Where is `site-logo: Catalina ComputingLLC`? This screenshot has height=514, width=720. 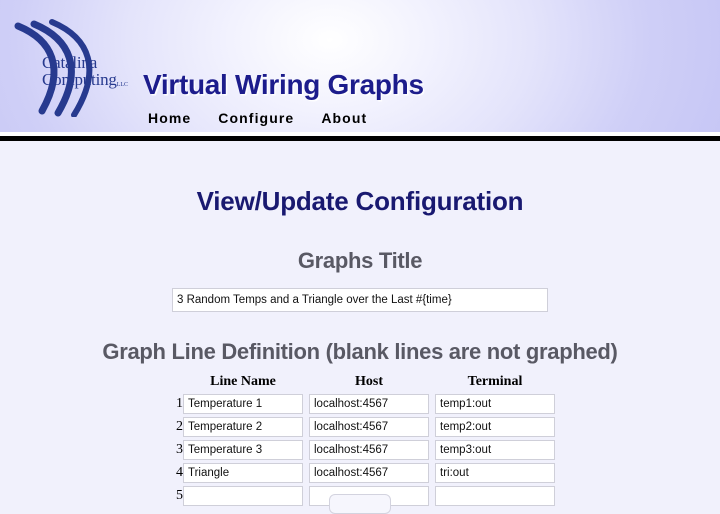 site-logo: Catalina ComputingLLC is located at coordinates (73, 64).